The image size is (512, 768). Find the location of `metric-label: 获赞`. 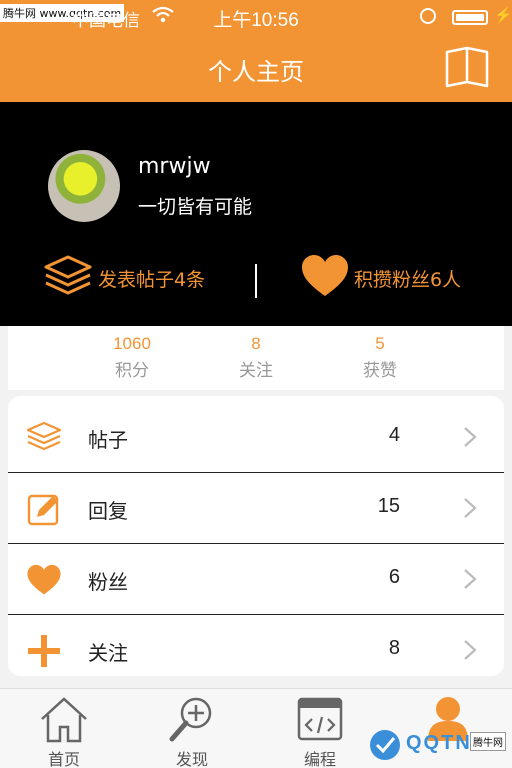

metric-label: 获赞 is located at coordinates (380, 371).